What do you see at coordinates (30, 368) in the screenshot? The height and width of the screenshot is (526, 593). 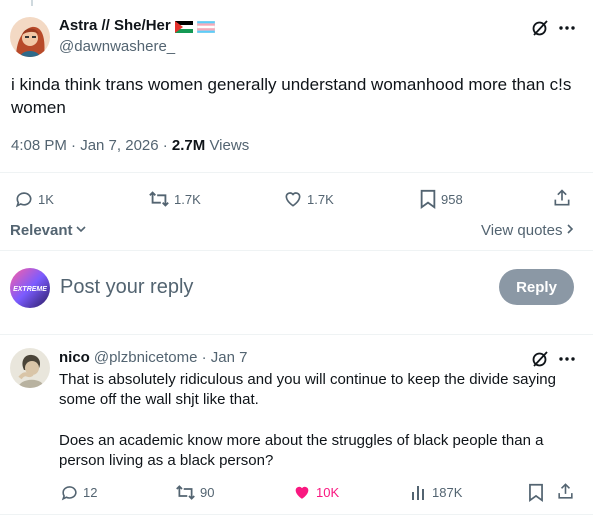 I see `reply-author-avatar` at bounding box center [30, 368].